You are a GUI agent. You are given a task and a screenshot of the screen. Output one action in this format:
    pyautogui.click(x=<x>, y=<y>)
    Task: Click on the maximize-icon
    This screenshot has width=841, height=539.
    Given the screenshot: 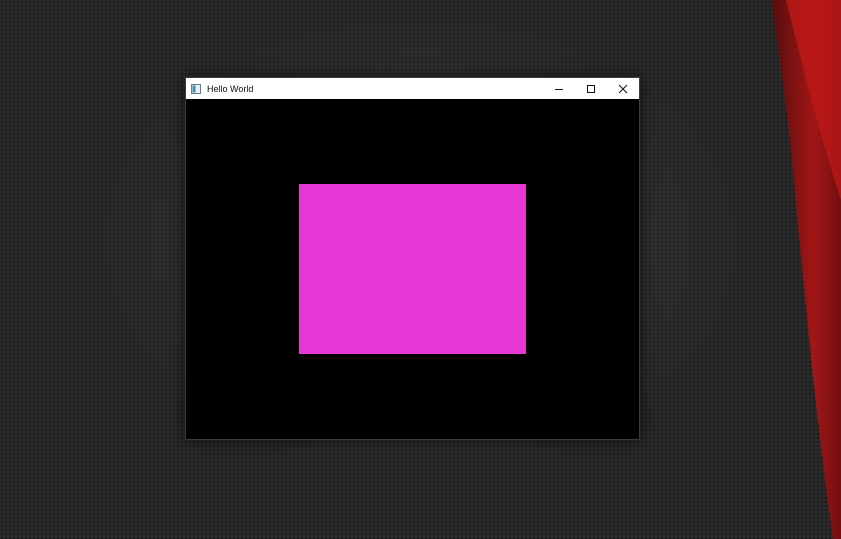 What is the action you would take?
    pyautogui.click(x=591, y=88)
    